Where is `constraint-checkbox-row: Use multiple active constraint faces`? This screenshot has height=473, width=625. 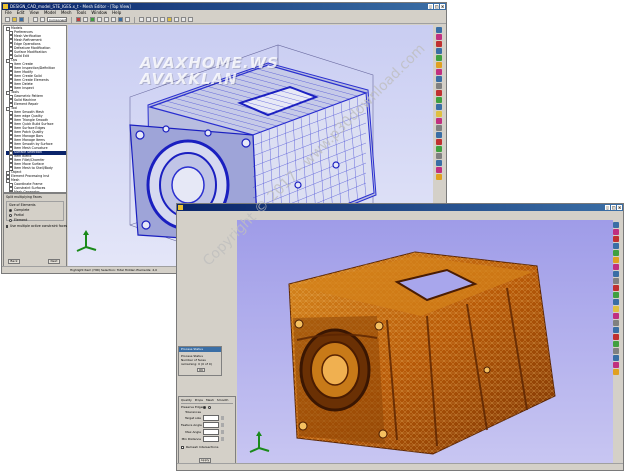
constraint-checkbox-row: Use multiple active constraint faces is located at coordinates (36, 226).